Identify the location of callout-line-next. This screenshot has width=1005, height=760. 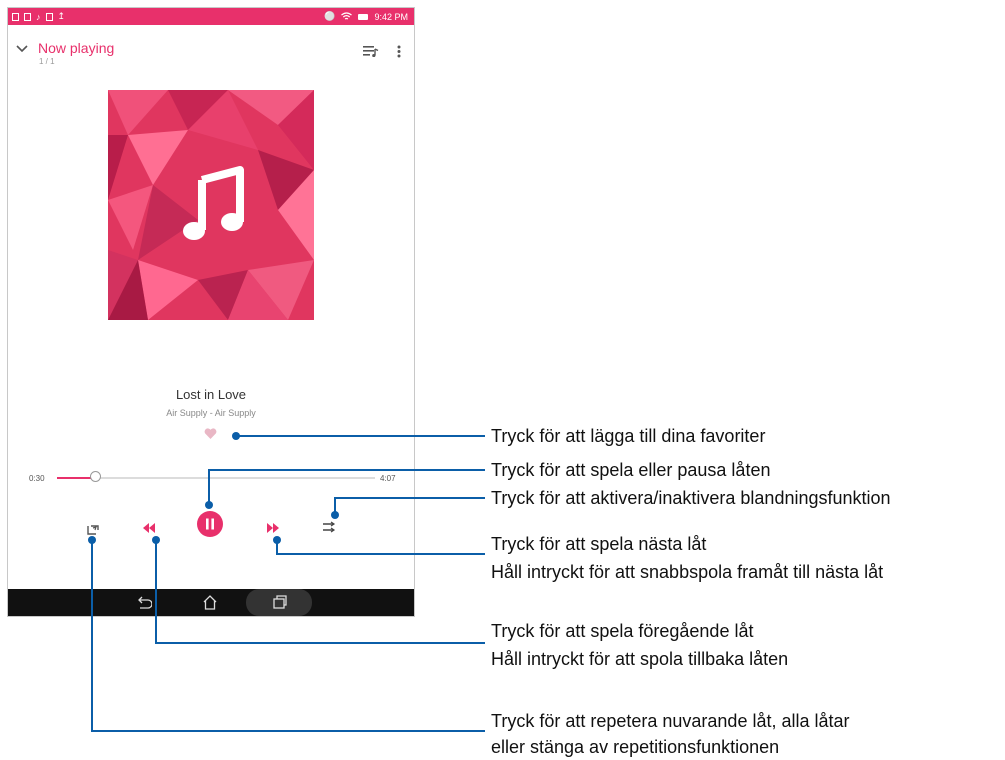
(380, 547).